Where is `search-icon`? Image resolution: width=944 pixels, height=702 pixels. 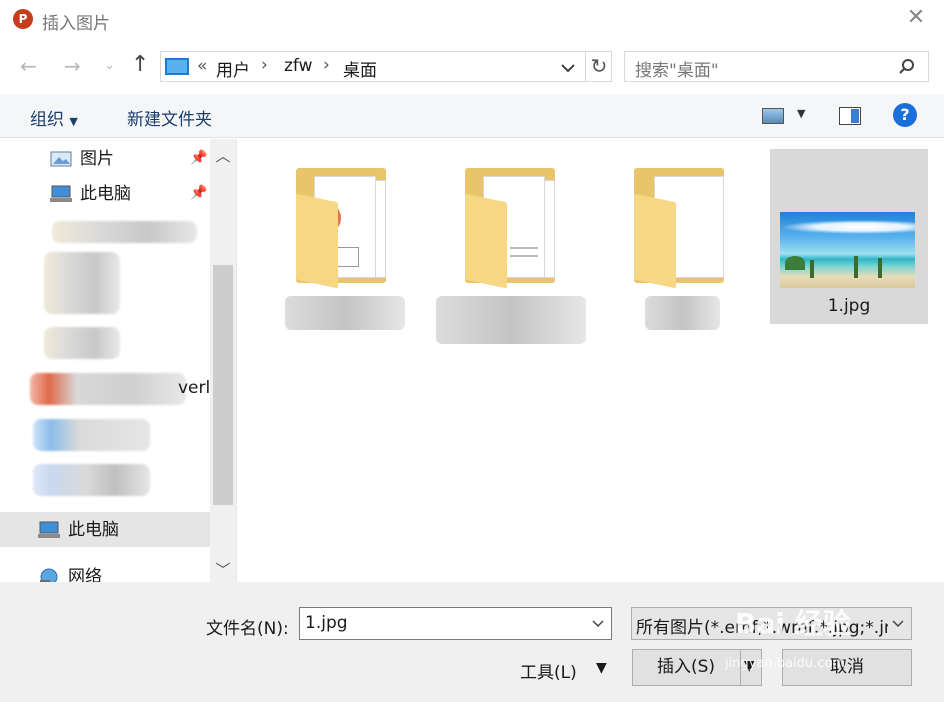 search-icon is located at coordinates (907, 67).